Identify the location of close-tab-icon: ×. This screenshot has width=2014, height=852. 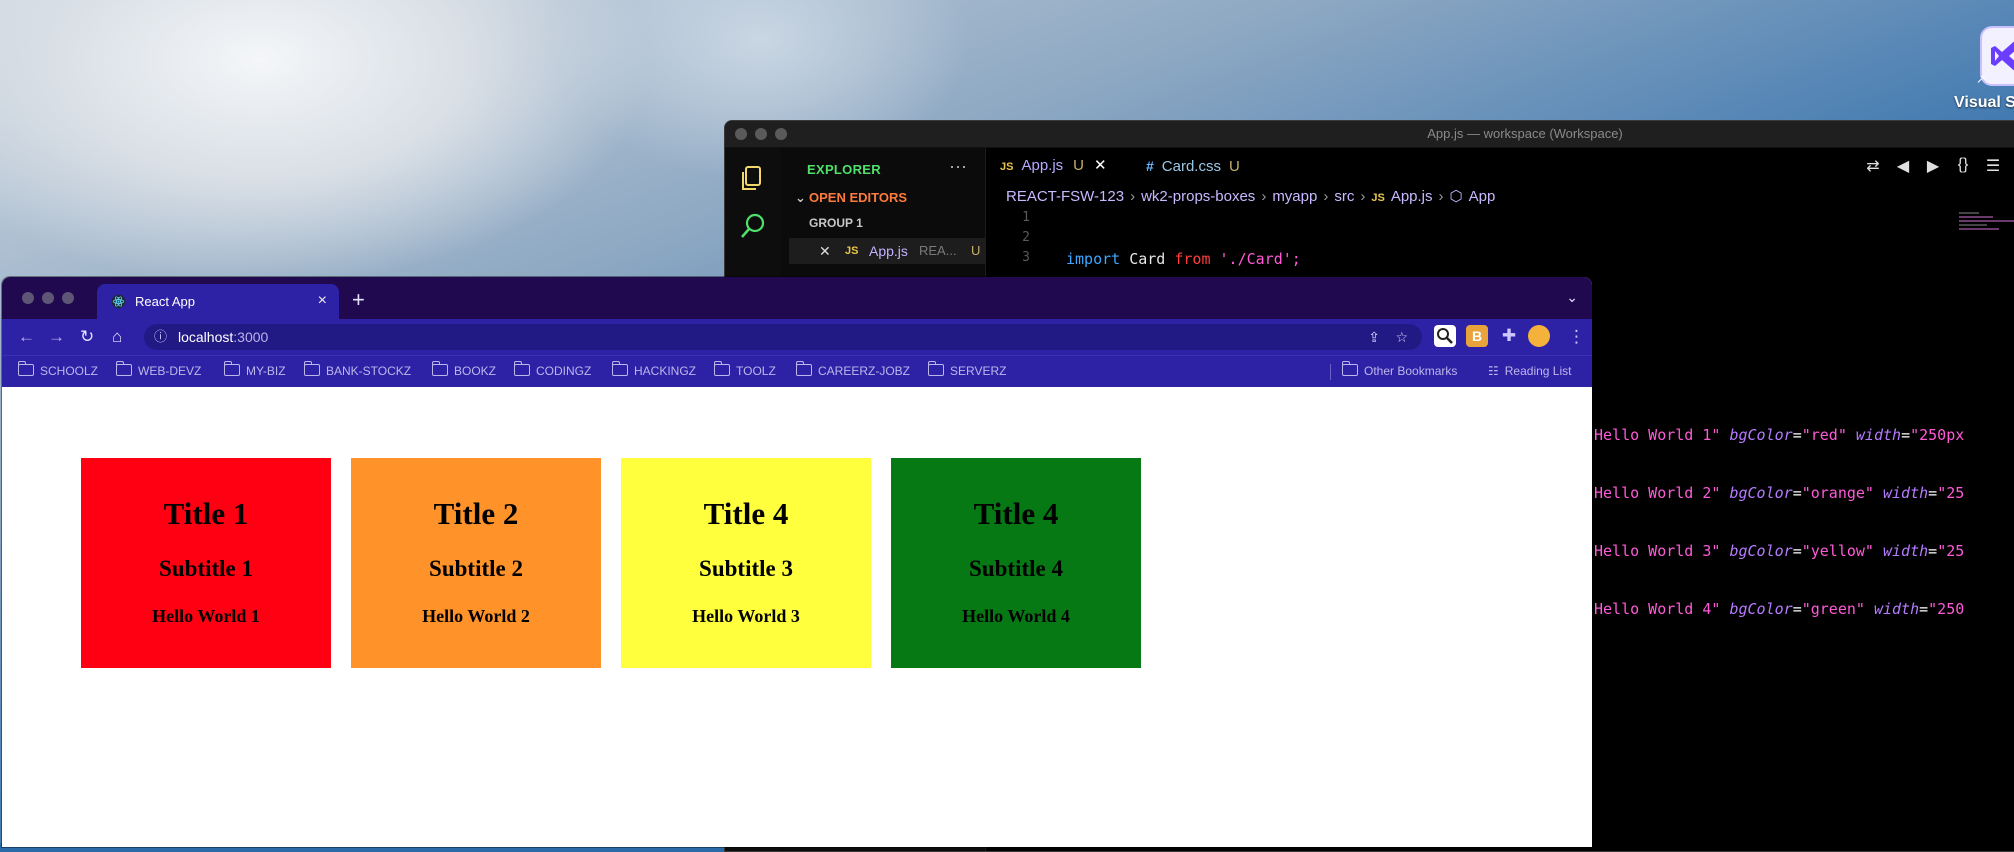
(322, 301).